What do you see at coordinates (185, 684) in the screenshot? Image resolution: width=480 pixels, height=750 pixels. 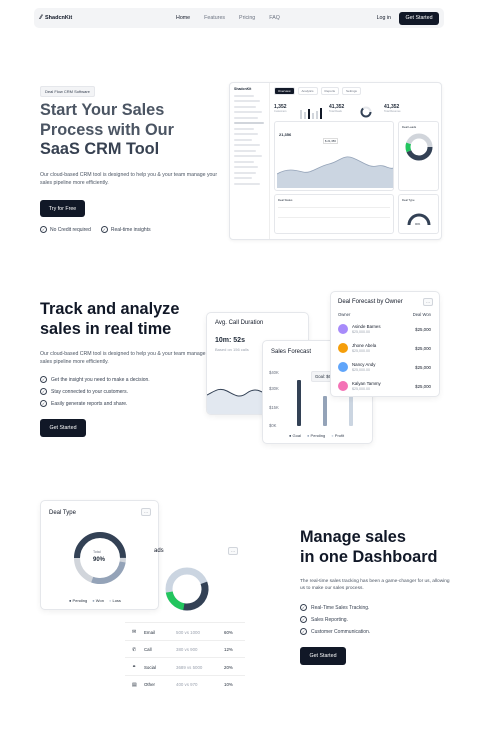 I see `table-row: ▤ Other 400 vs 970 10%` at bounding box center [185, 684].